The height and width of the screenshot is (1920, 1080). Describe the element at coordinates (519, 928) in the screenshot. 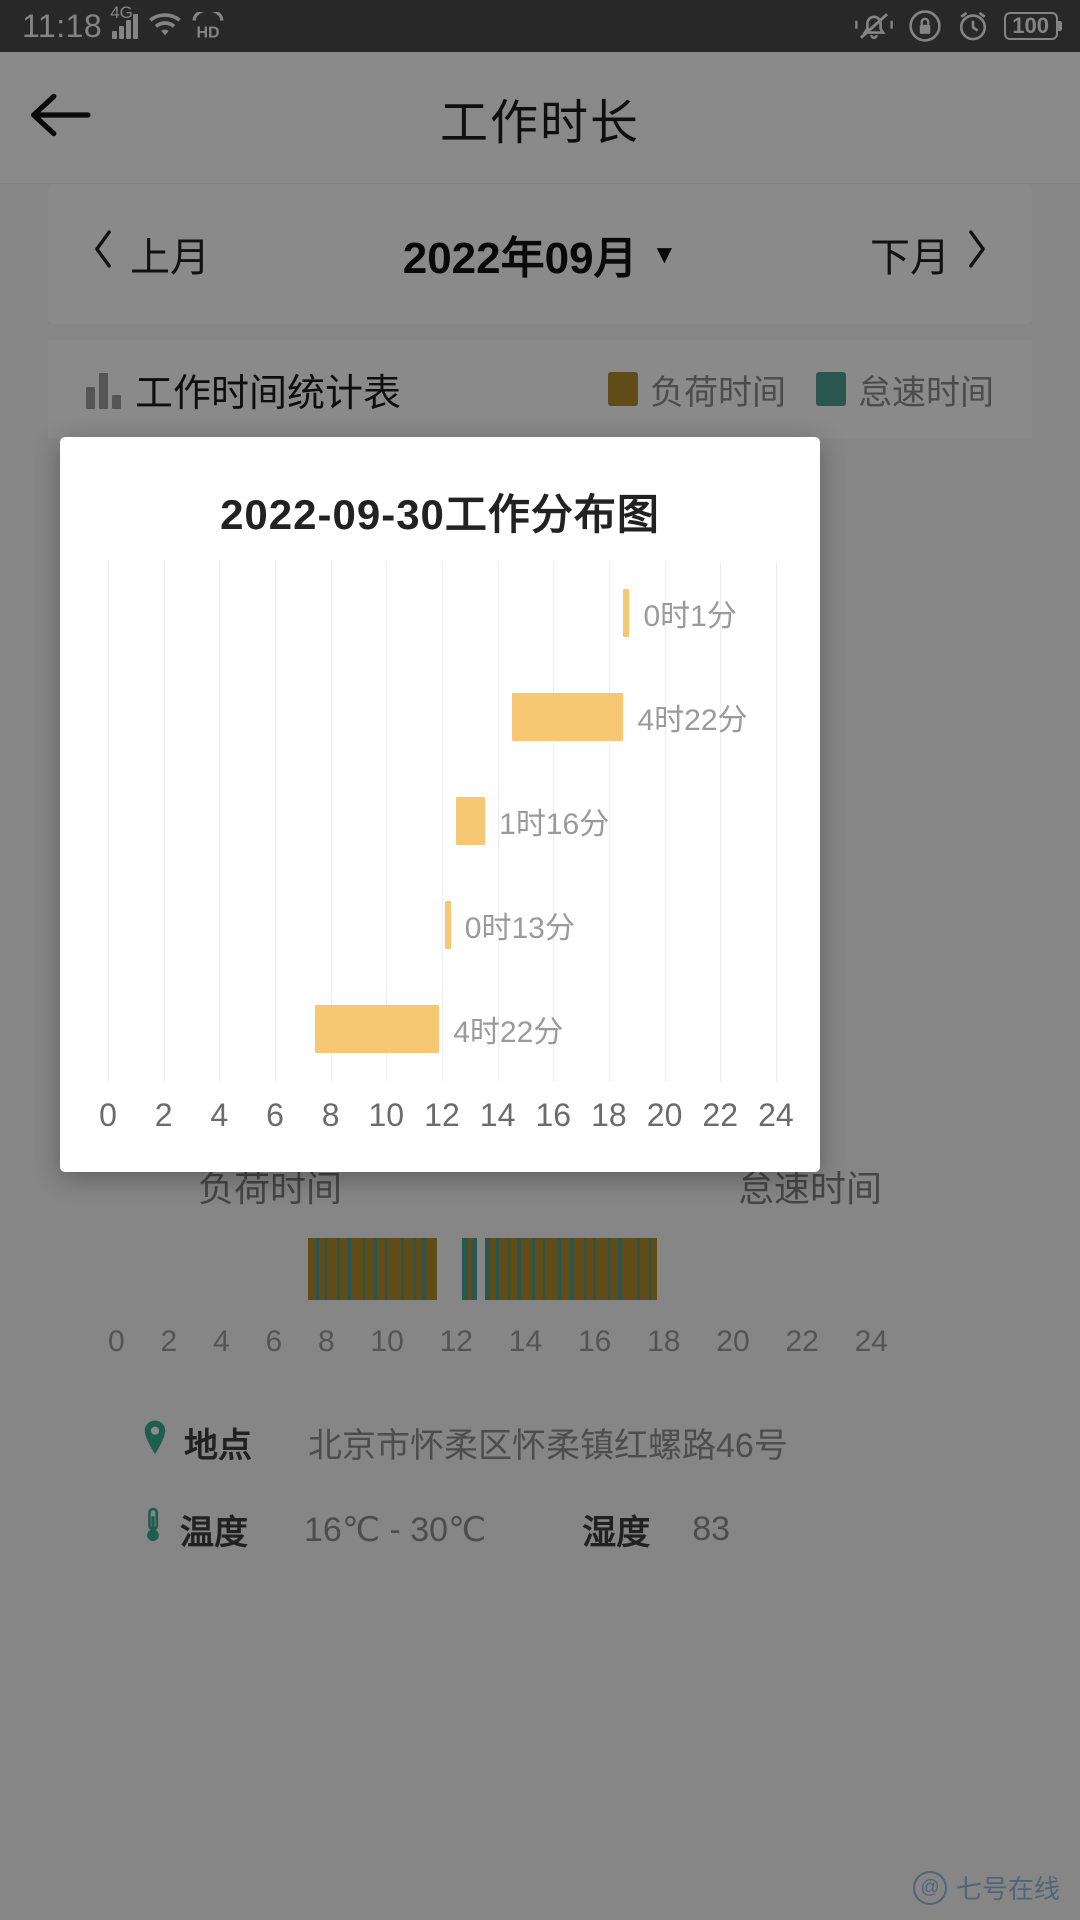

I see `chart-bar-label: 0时13分` at that location.